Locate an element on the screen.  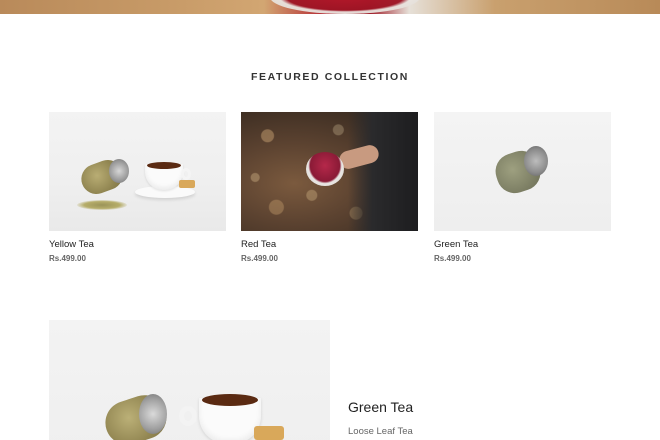
product-card-yellow-tea: Yellow Tea Rs.499.00 is located at coordinates (137, 187).